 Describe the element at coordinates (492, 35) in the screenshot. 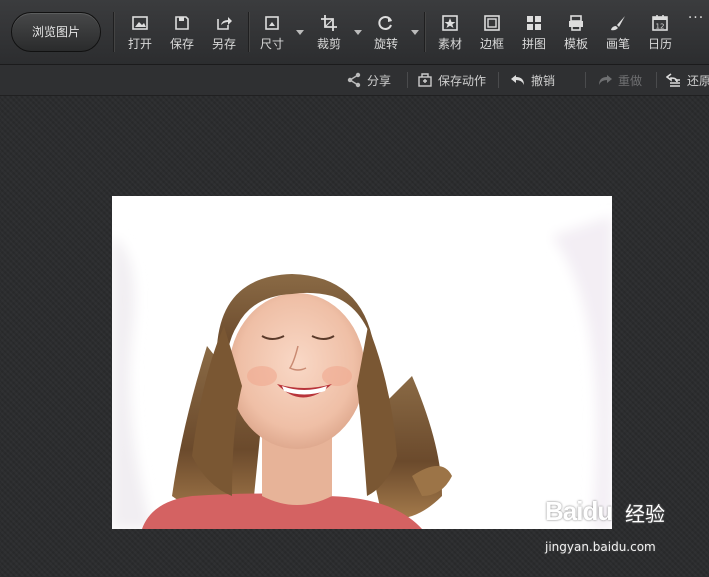

I see `frame-button: 边框` at that location.